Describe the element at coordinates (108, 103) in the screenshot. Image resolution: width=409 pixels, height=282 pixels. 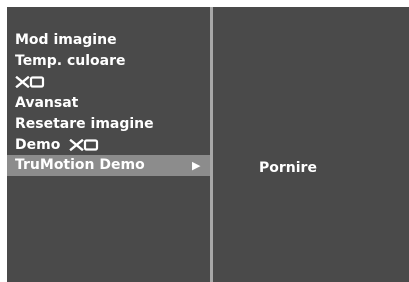
I see `menu-item-advanced: Avansat` at that location.